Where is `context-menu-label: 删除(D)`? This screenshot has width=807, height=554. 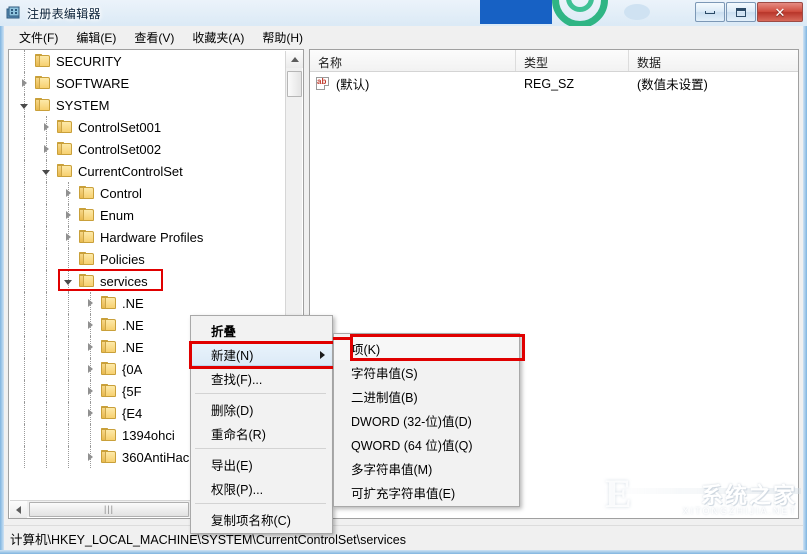
context-menu-label: 删除(D) is located at coordinates (232, 410).